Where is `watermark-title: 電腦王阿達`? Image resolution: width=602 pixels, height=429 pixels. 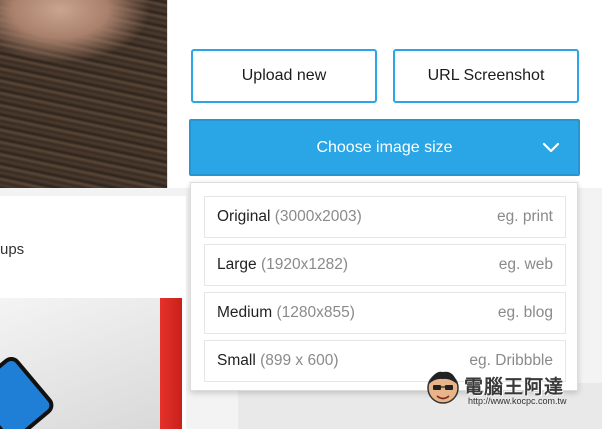 watermark-title: 電腦王阿達 is located at coordinates (514, 387).